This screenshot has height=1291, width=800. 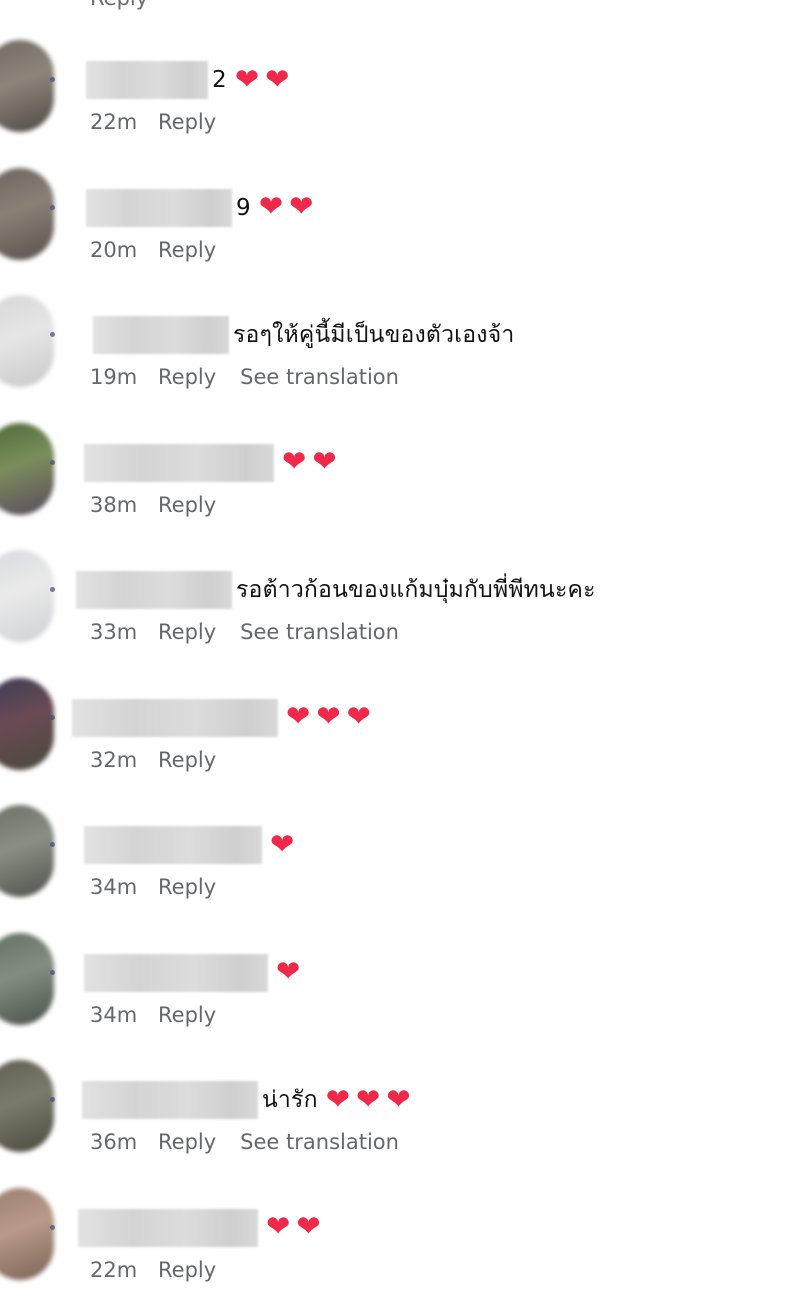 I want to click on previous-comment-meta: Reply, so click(x=131, y=5).